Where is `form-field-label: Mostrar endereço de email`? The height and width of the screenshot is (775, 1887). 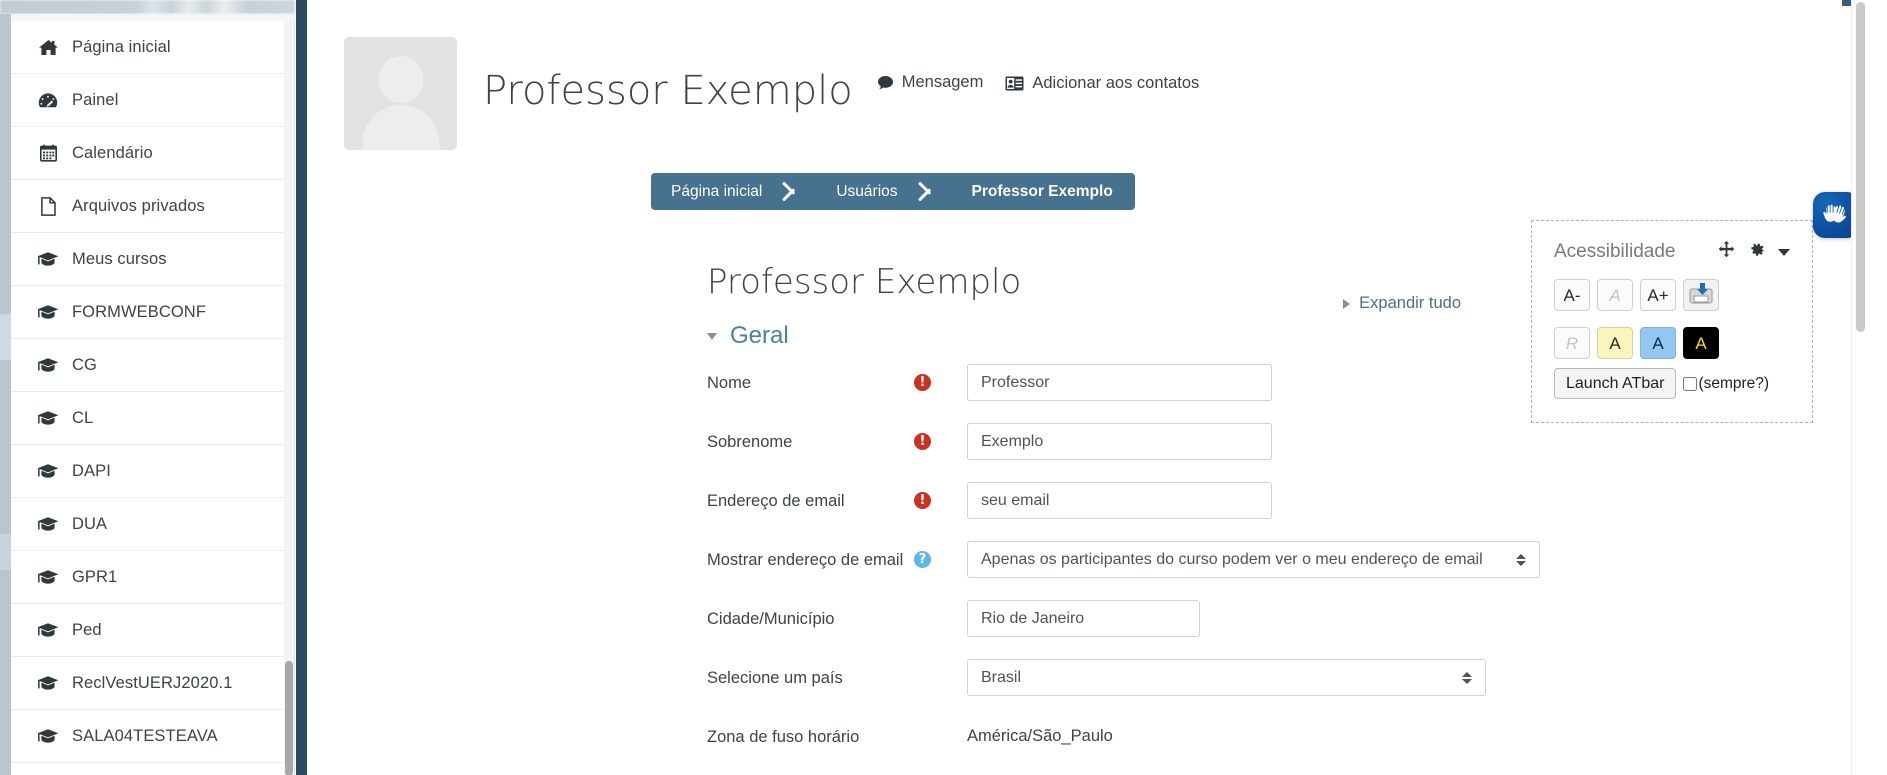
form-field-label: Mostrar endereço de email is located at coordinates (805, 560).